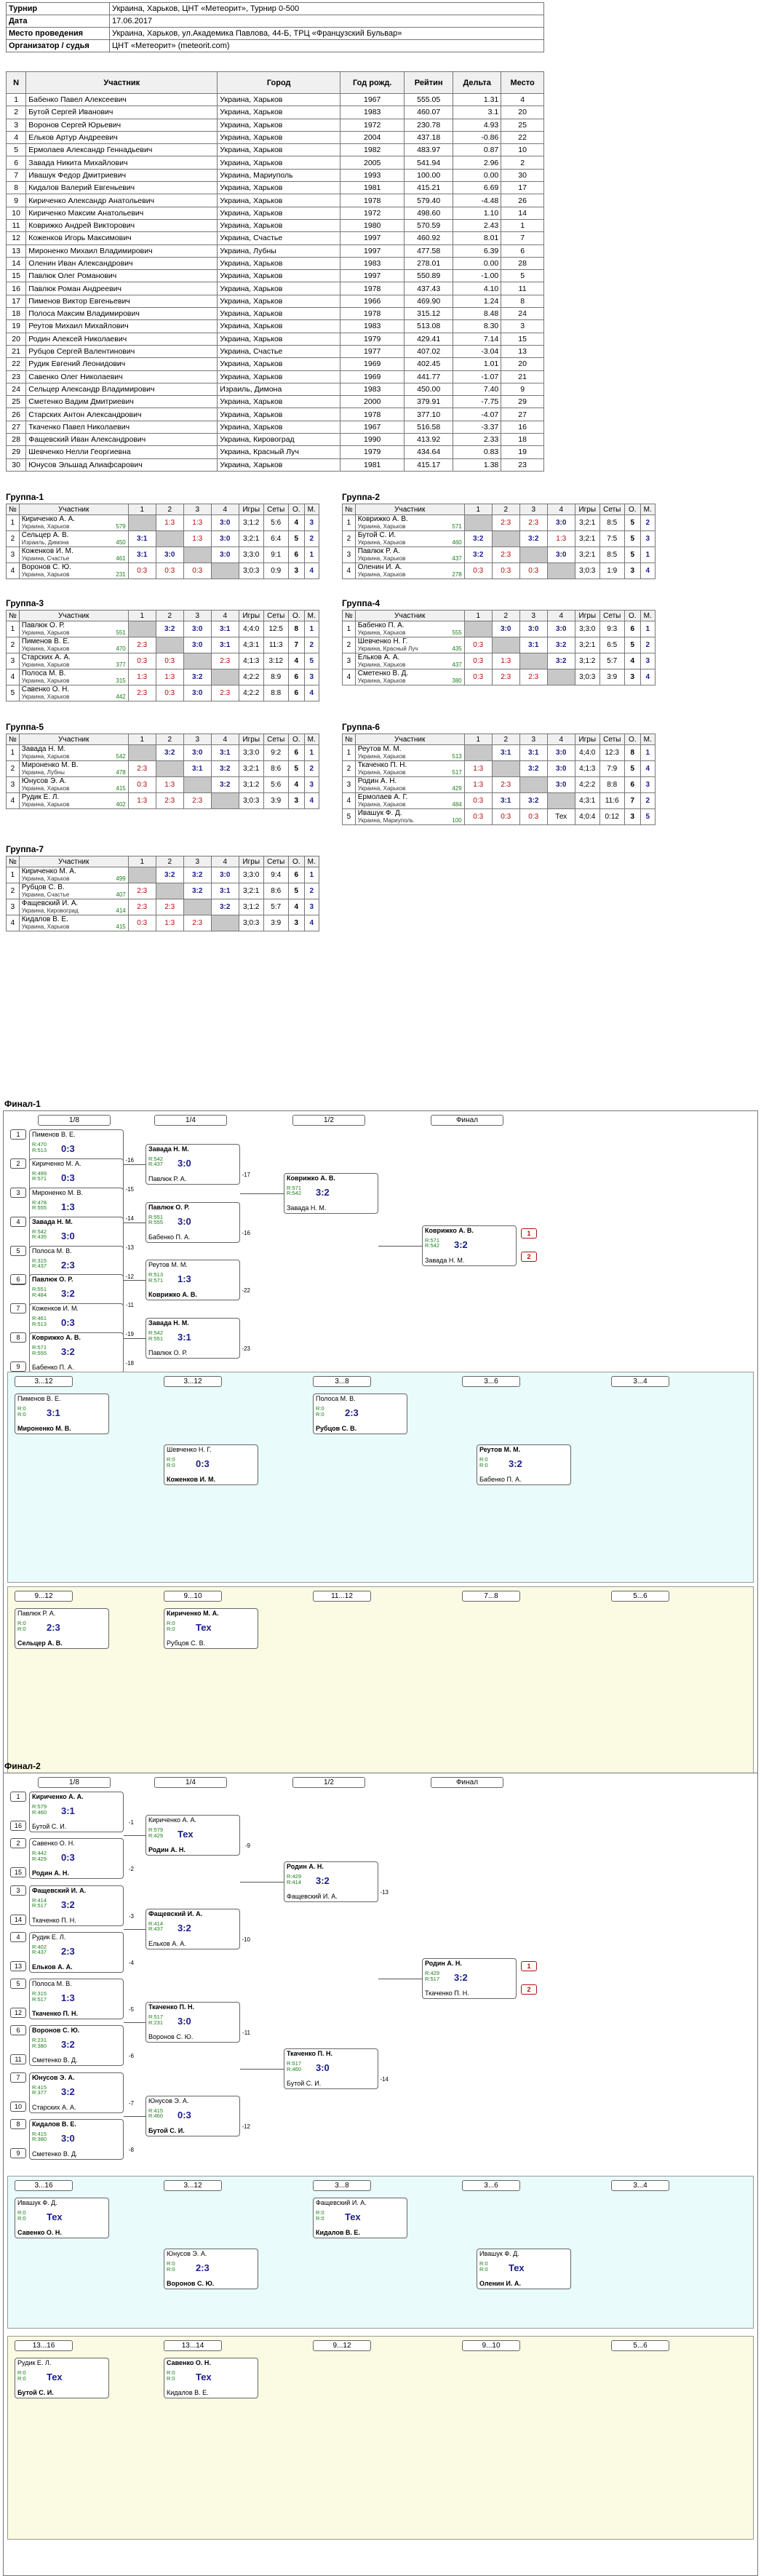 The height and width of the screenshot is (2576, 761). I want to click on match-cell: 0:3, so click(533, 816).